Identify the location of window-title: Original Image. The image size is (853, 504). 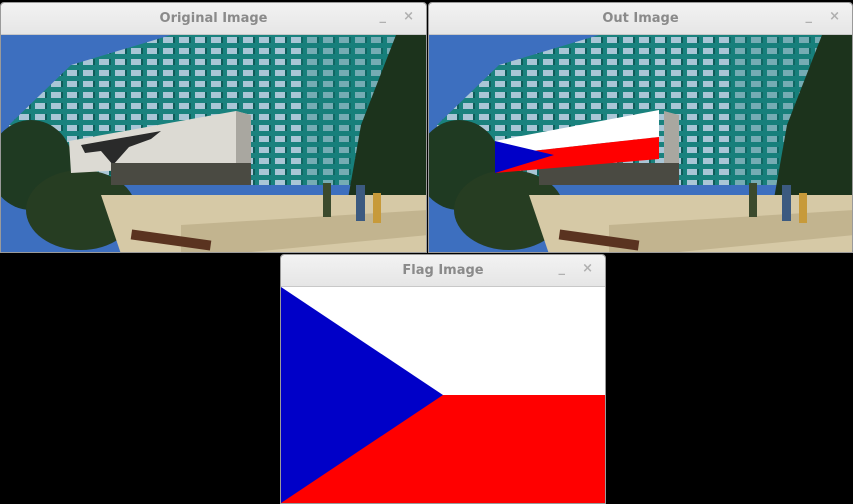
(213, 18).